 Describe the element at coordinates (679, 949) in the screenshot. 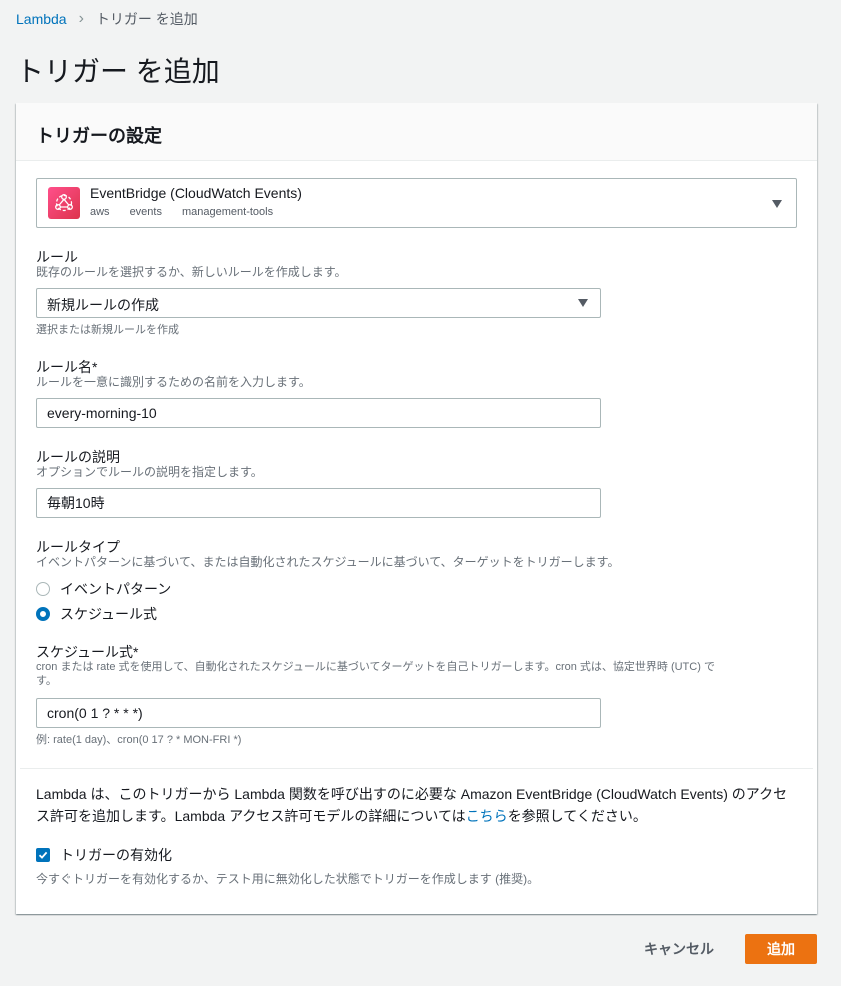

I see `cancel-button: キャンセル` at that location.